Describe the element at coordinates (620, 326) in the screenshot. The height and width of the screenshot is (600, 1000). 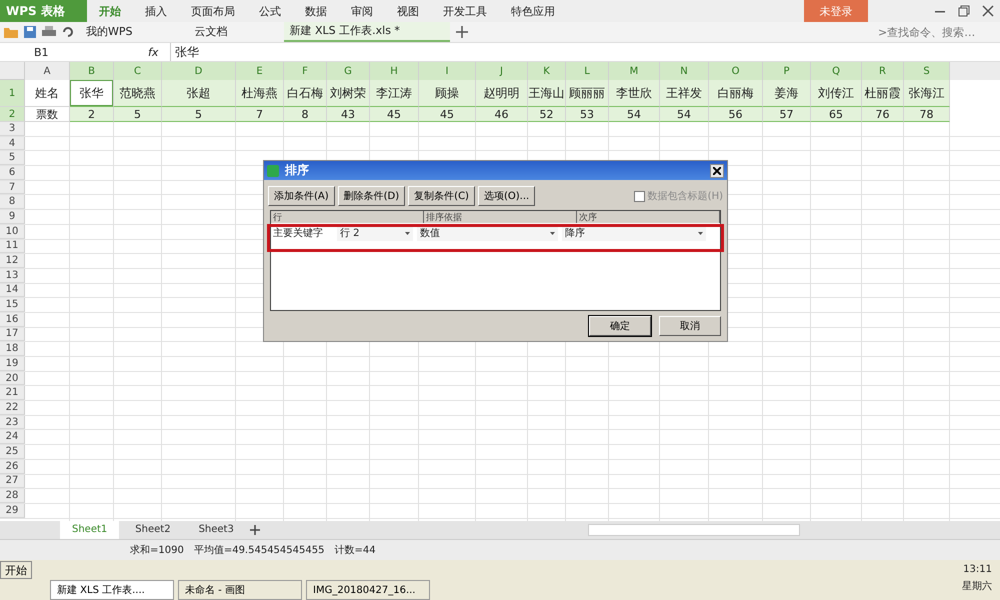
I see `dialog-button: 确定` at that location.